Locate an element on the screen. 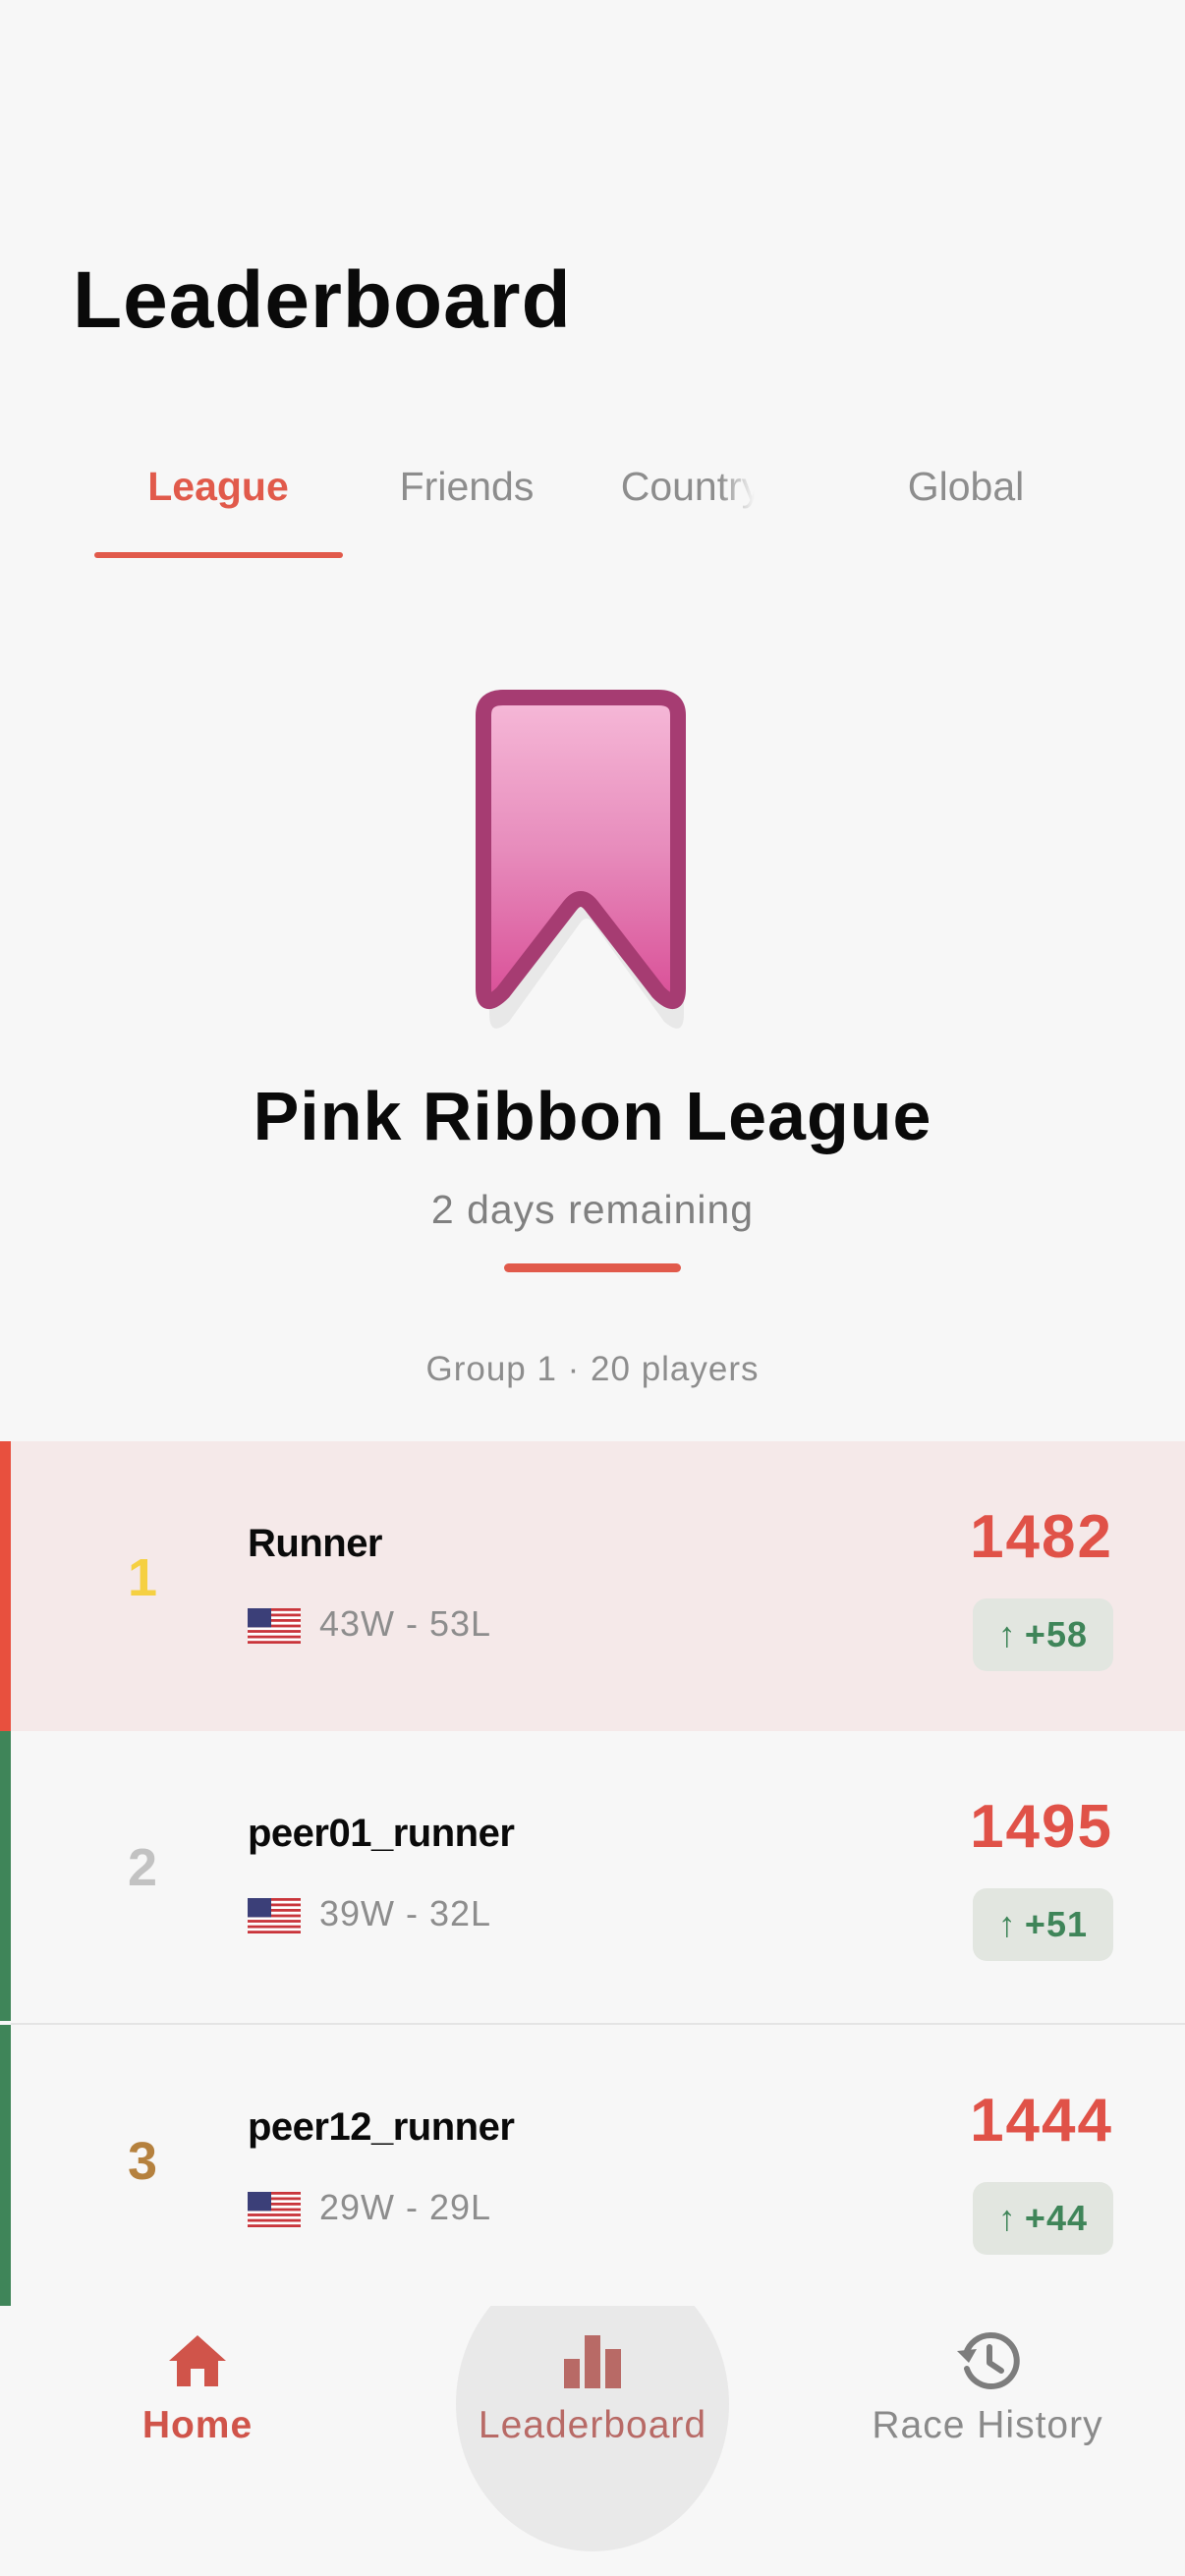  bar-chart-icon is located at coordinates (592, 2361).